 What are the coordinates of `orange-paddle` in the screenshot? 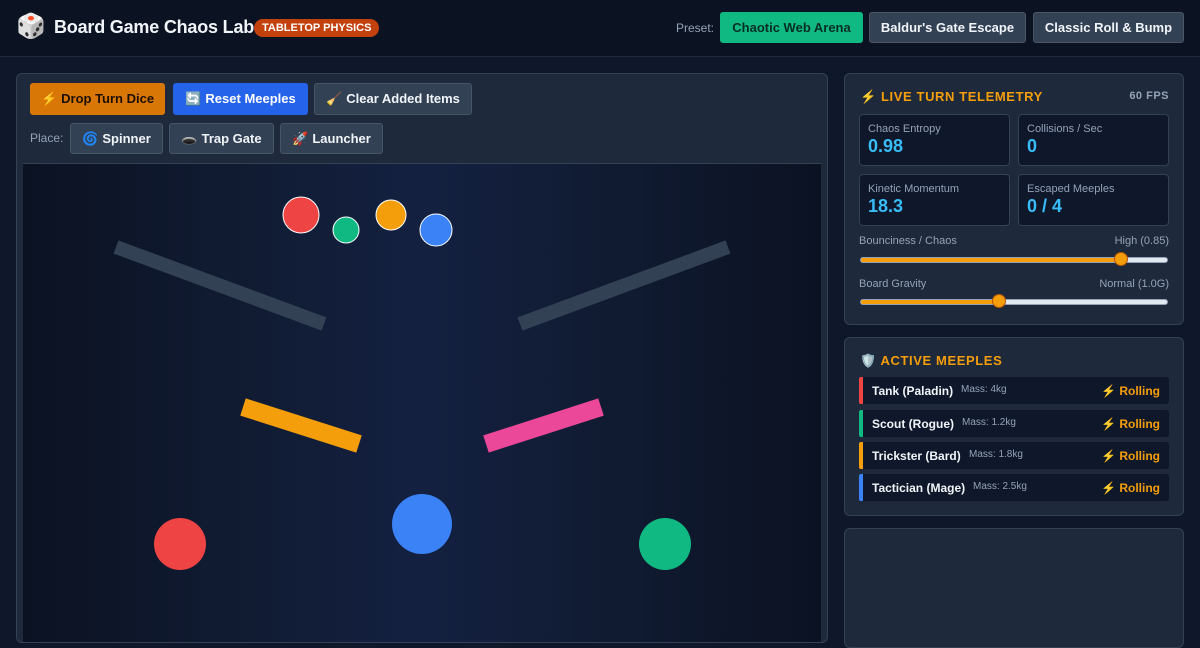 It's located at (301, 425).